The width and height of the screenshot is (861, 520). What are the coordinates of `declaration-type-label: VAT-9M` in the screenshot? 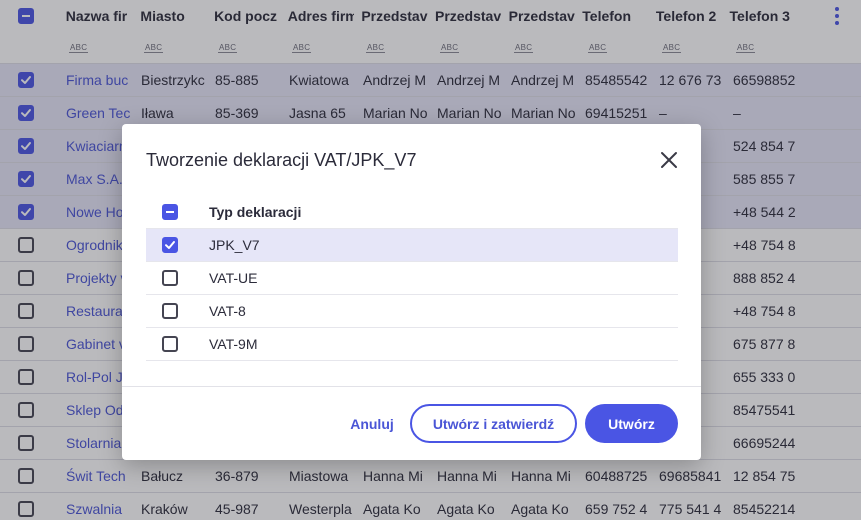 It's located at (233, 344).